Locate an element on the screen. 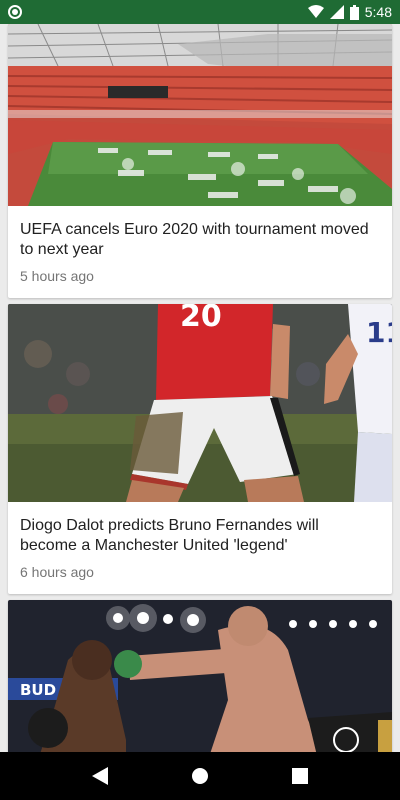 Image resolution: width=400 pixels, height=800 pixels. article-time: 5 hours ago is located at coordinates (57, 276).